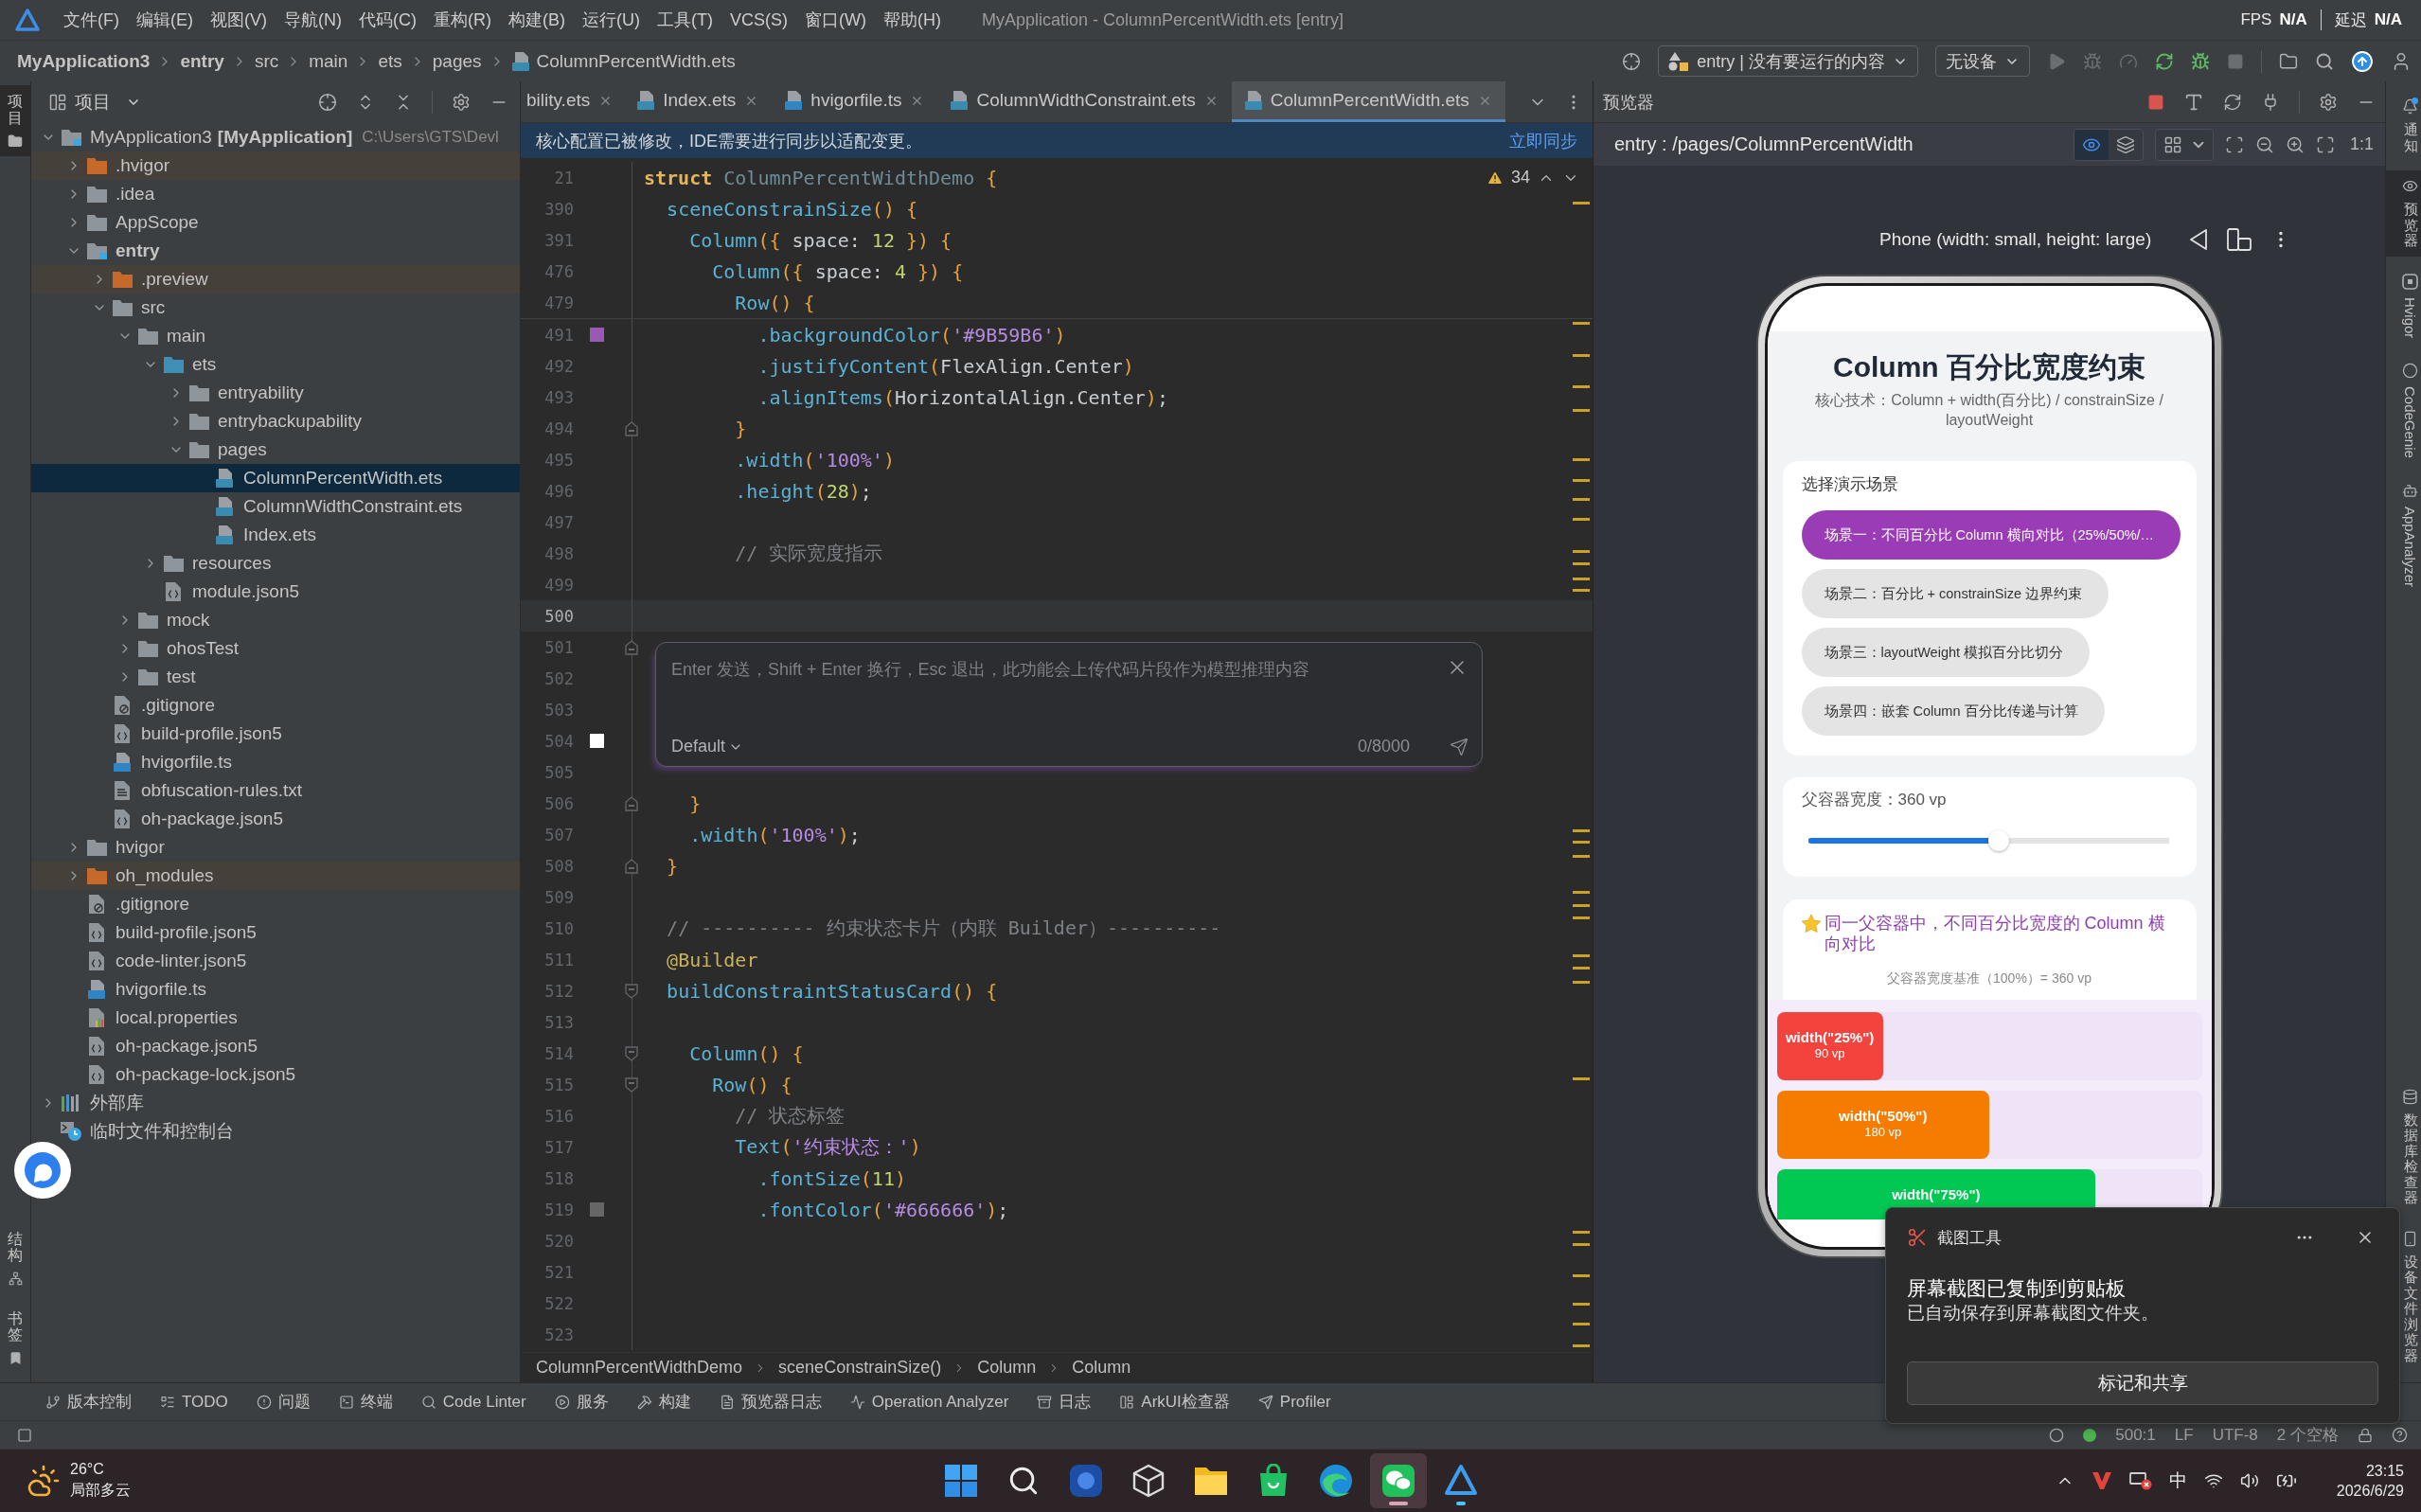 This screenshot has height=1512, width=2421. Describe the element at coordinates (1982, 61) in the screenshot. I see `device-dropdown: 无设备` at that location.